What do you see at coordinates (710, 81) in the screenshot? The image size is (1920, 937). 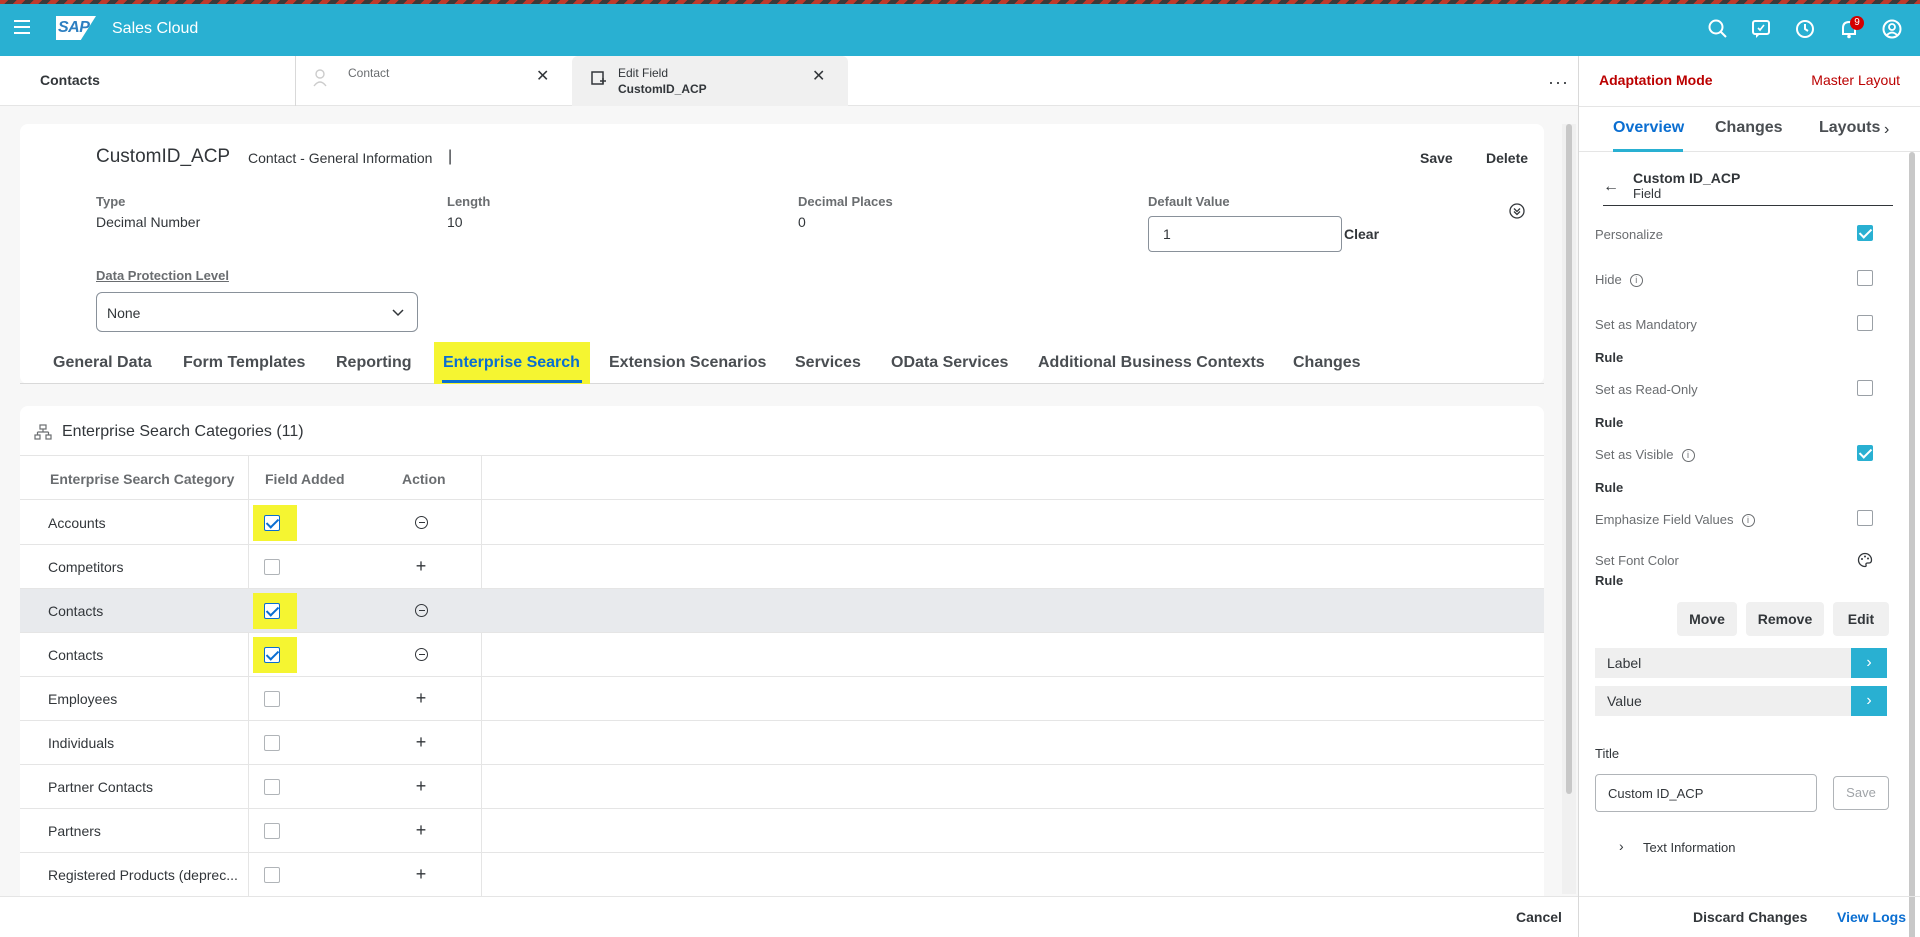 I see `tab-edit-field: Edit Field CustomID_ACP ✕` at bounding box center [710, 81].